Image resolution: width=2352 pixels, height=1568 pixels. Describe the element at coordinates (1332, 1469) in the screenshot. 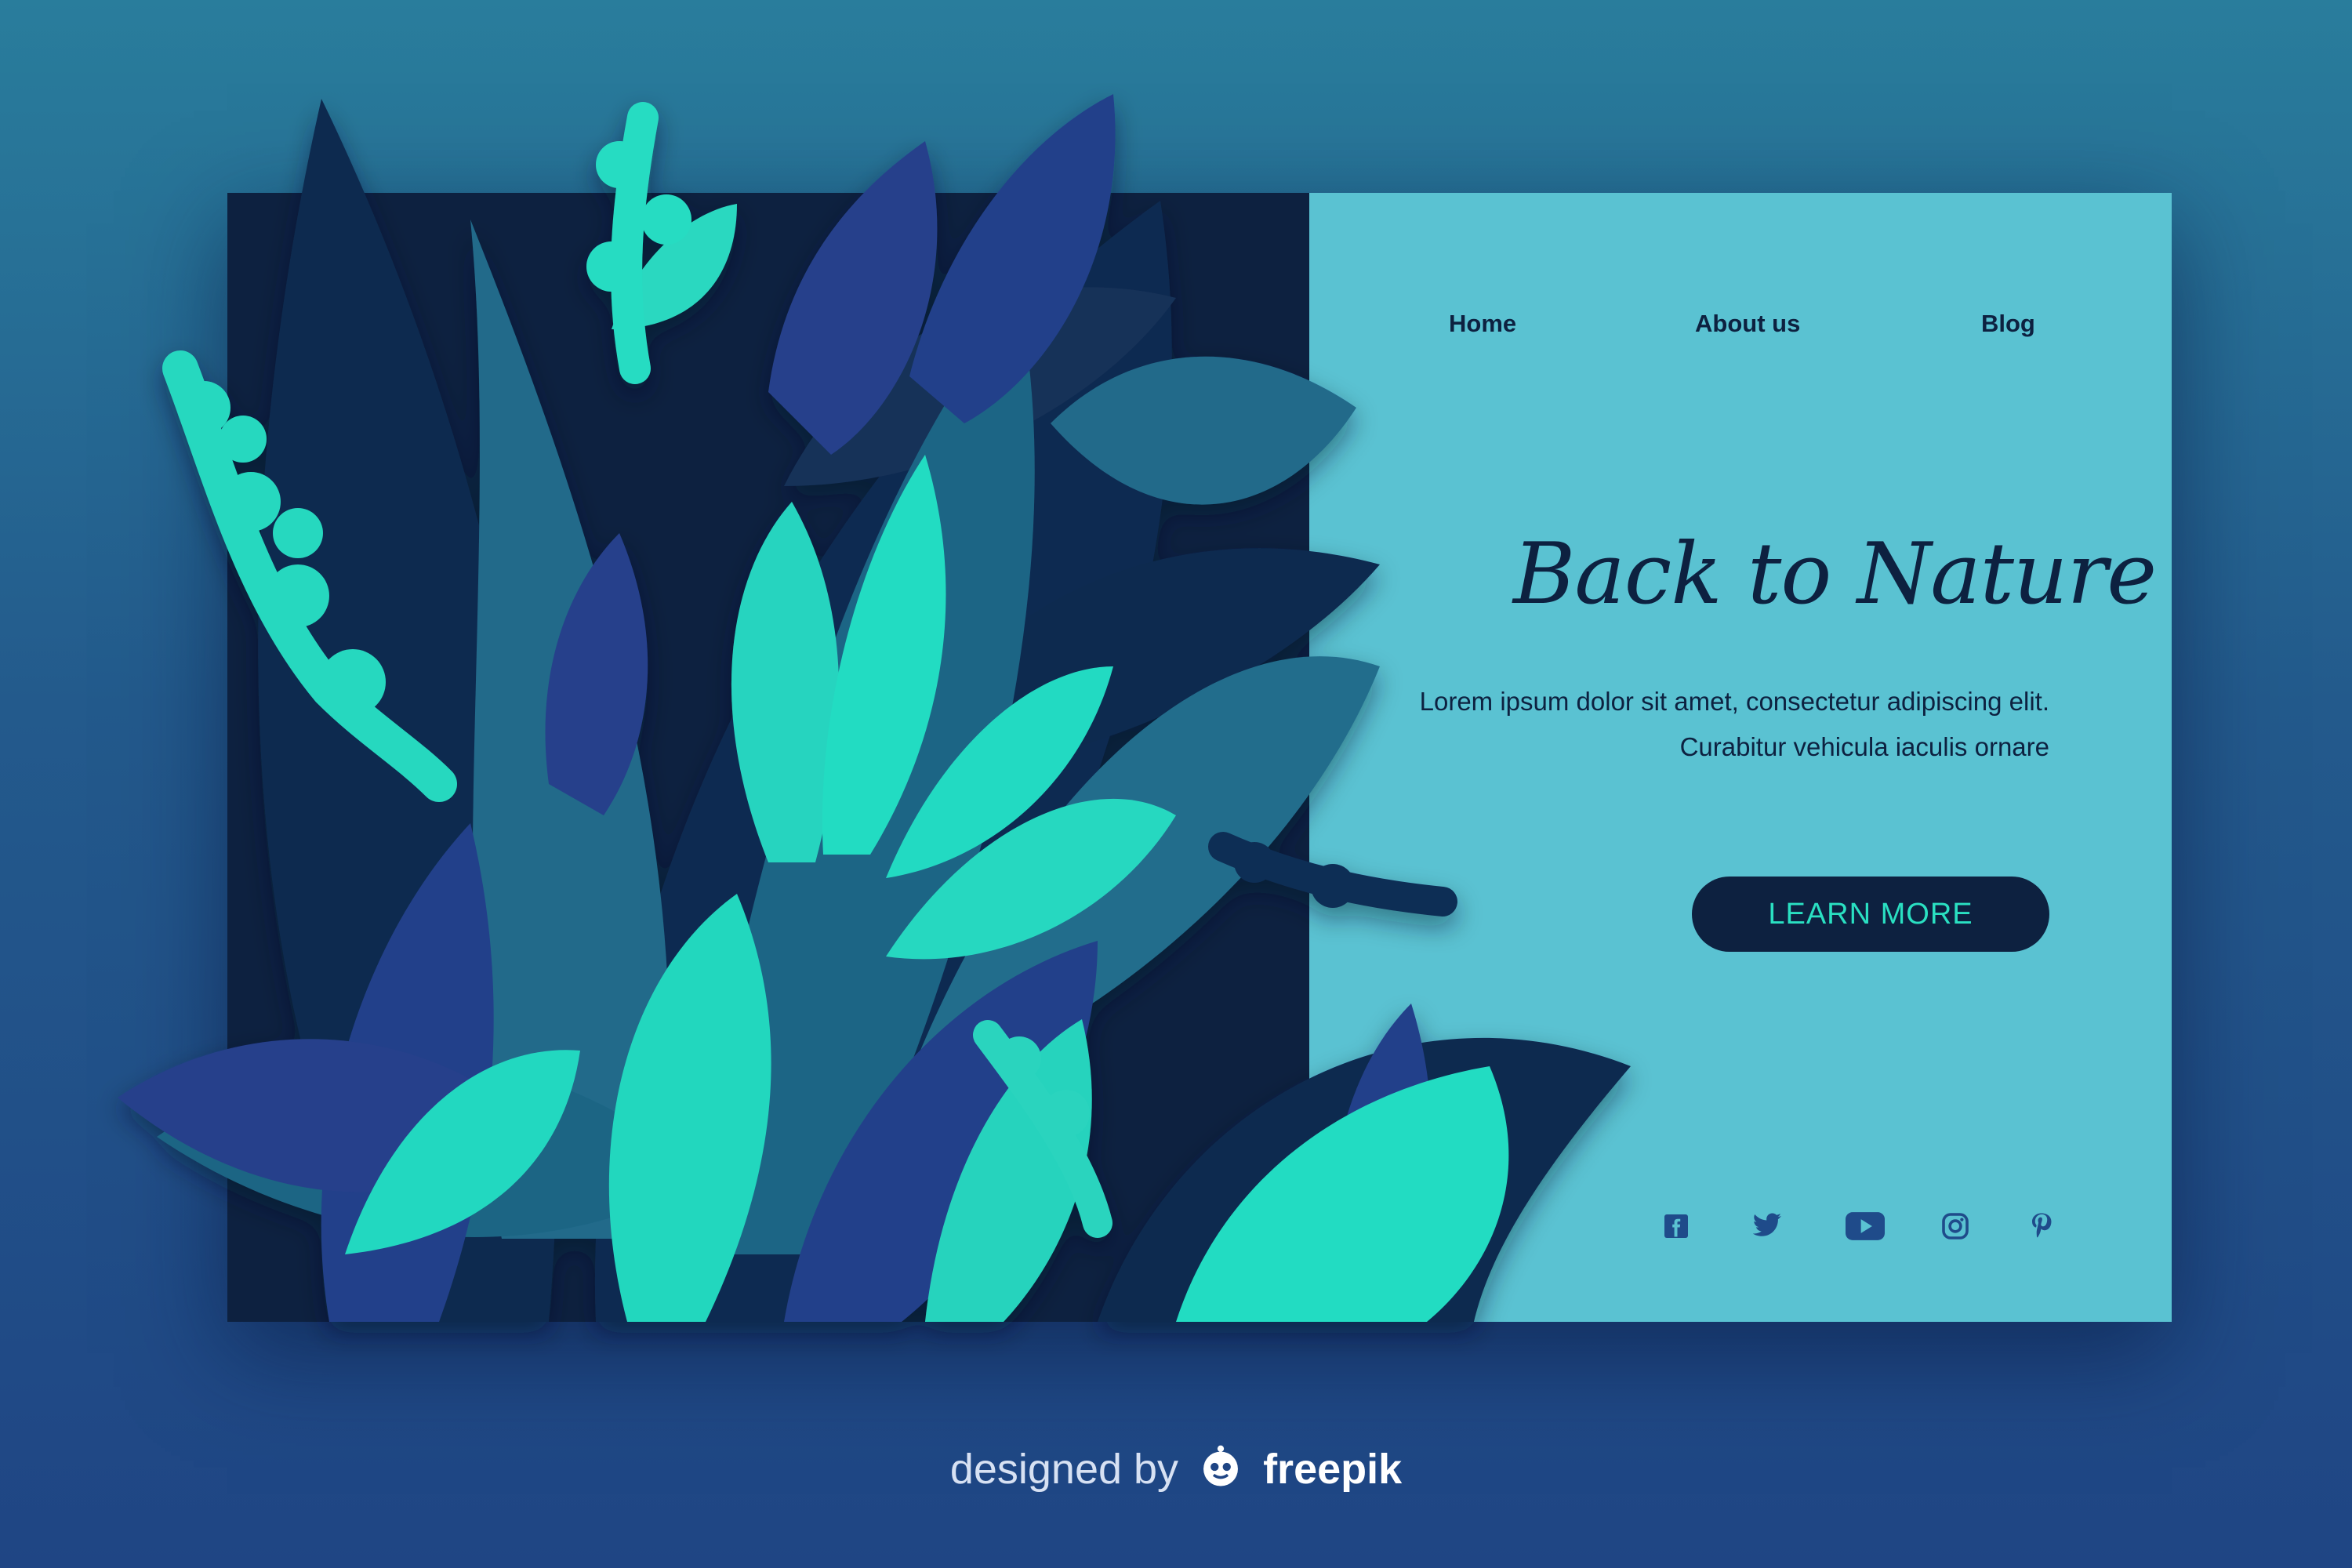

I see `freepik-brand: freepik` at that location.